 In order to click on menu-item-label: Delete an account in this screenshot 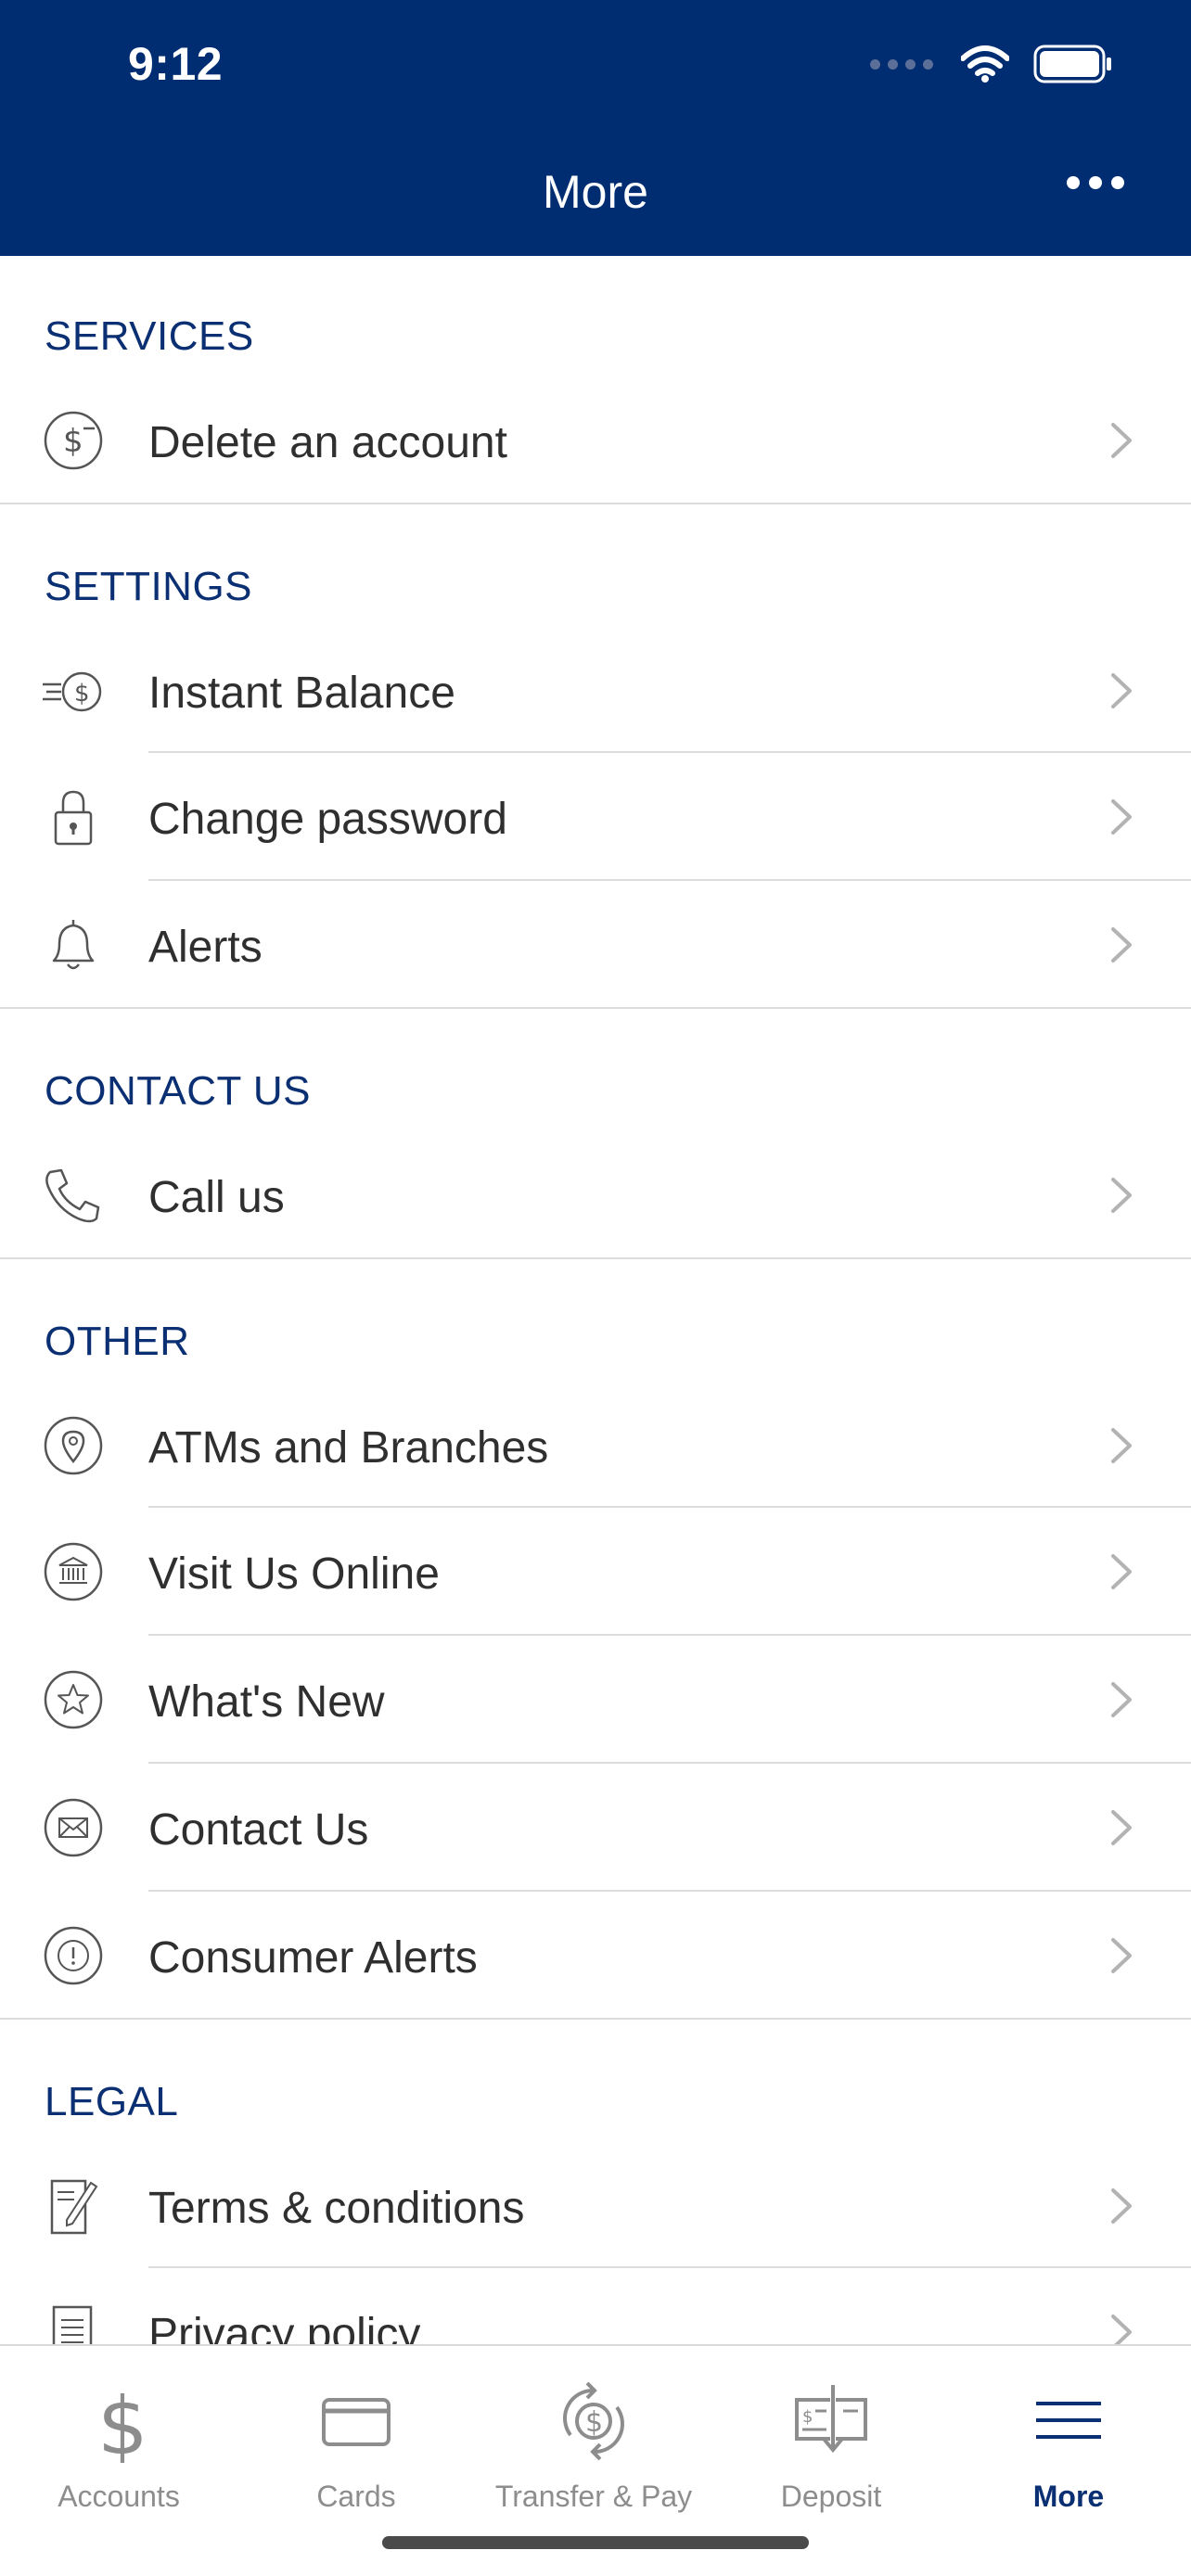, I will do `click(327, 442)`.